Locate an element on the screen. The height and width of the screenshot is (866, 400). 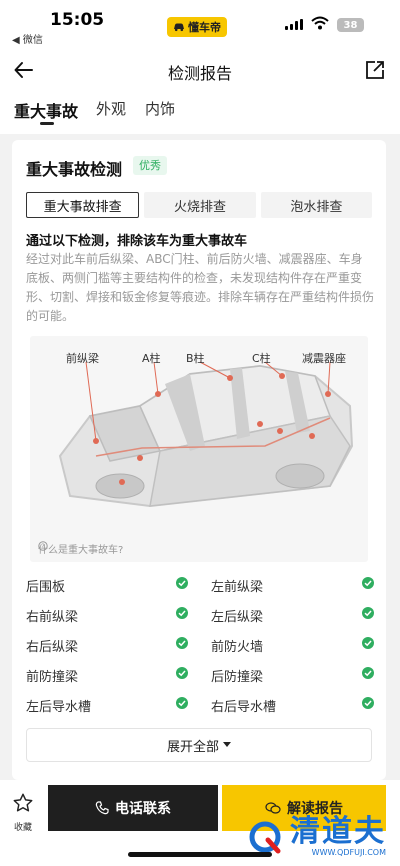
status-bar: 15:05 ◀ 微信 懂车帝 38 is located at coordinates (200, 24).